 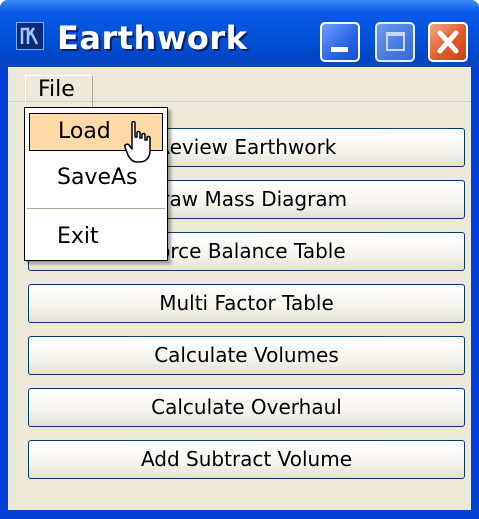 I want to click on menu-item-exit: Exit, so click(x=96, y=238).